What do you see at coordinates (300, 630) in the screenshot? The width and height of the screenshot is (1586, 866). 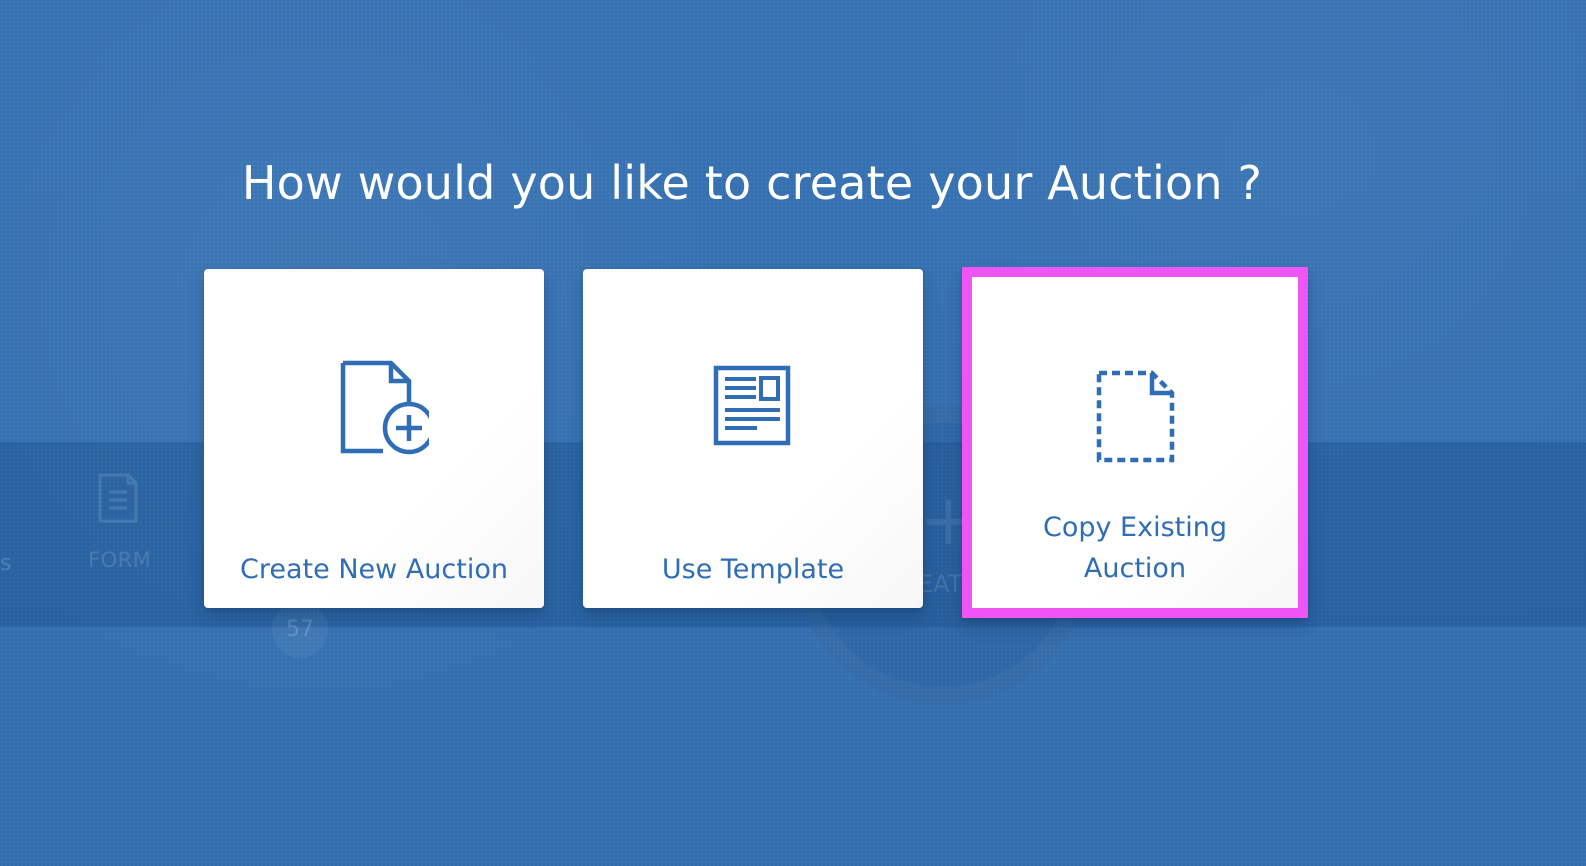 I see `background-number-badge: 57` at bounding box center [300, 630].